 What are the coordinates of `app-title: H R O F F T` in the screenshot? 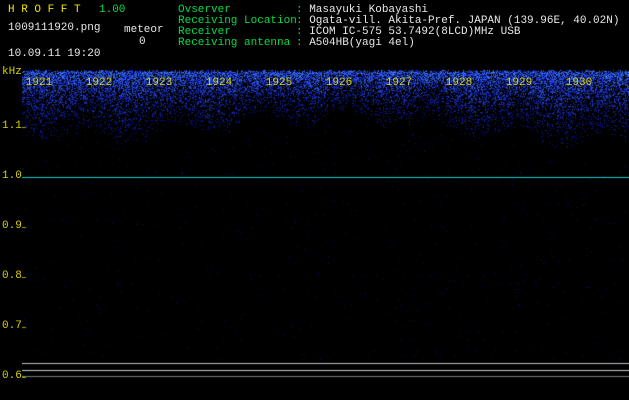 It's located at (44, 10).